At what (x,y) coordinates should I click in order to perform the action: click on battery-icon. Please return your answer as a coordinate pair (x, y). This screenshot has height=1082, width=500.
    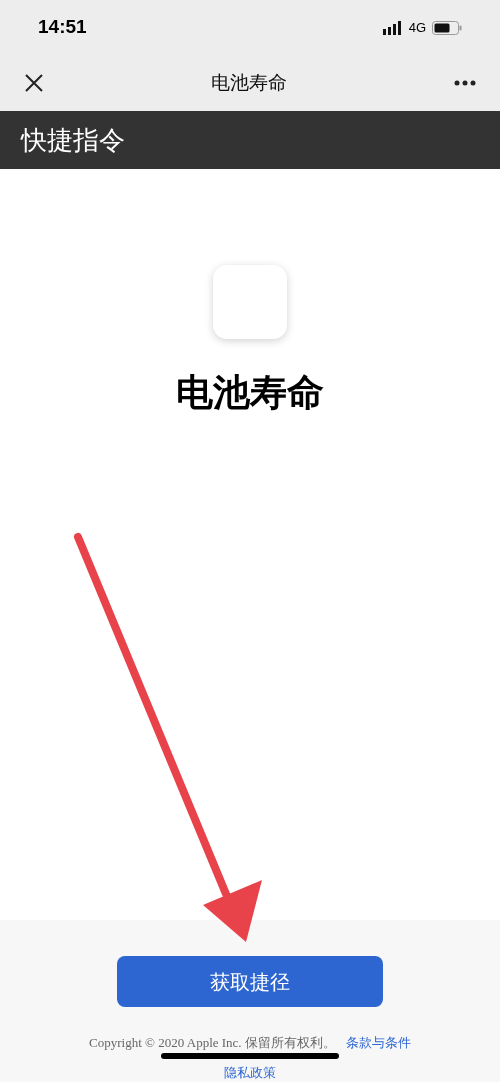
    Looking at the image, I should click on (447, 27).